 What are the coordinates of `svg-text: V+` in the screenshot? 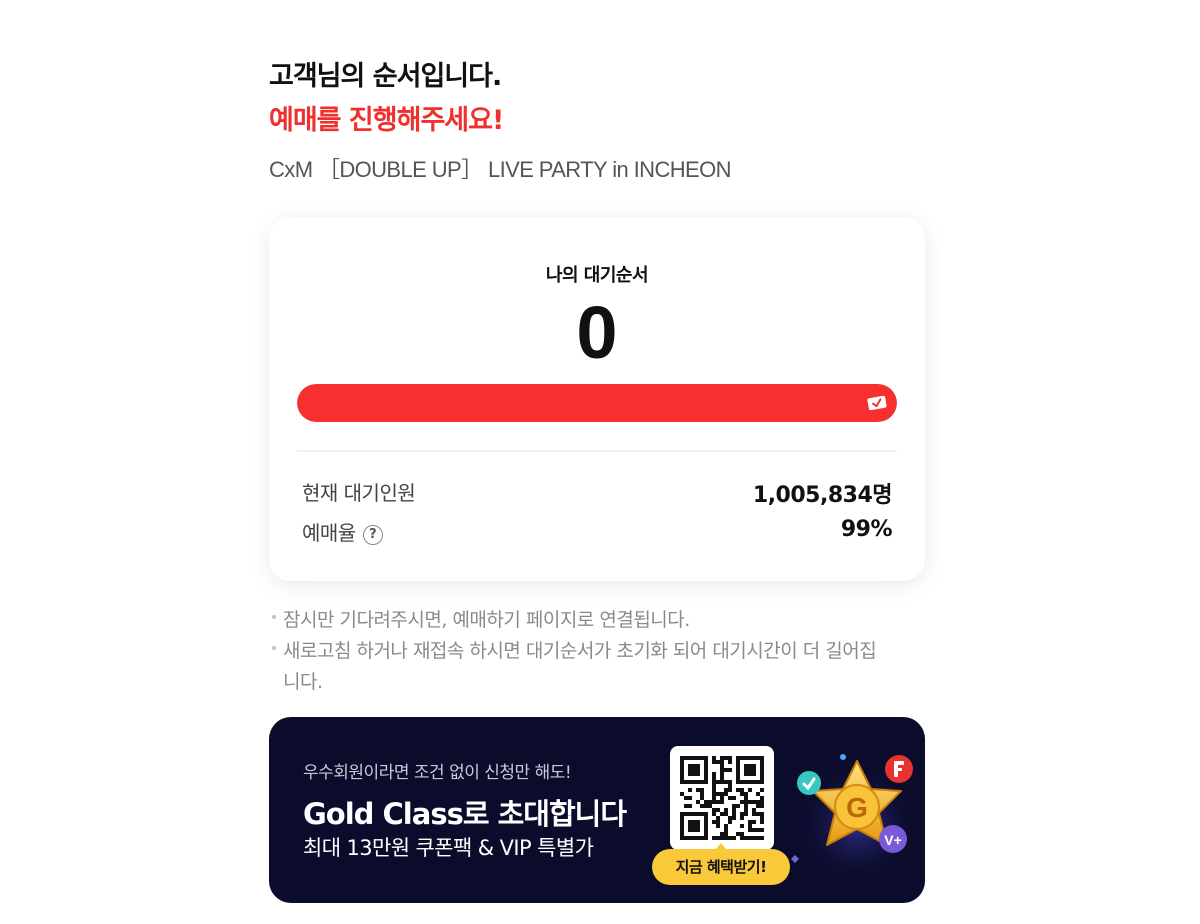 It's located at (893, 840).